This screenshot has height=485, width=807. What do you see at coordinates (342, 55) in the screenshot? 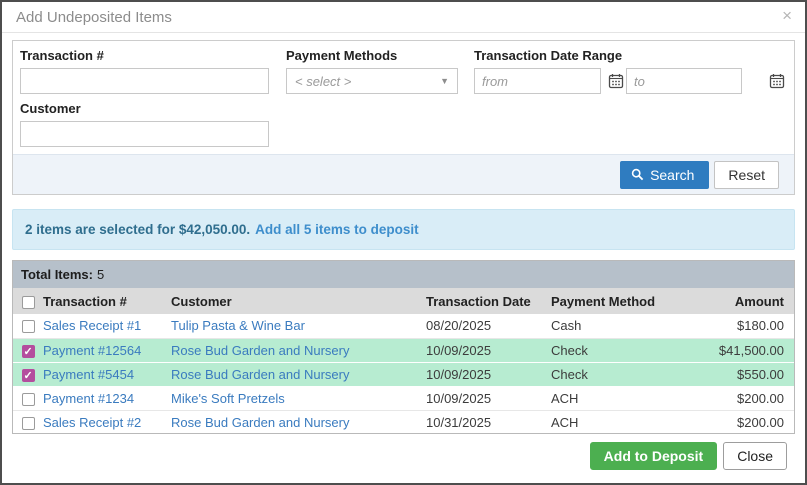
I see `payment-methods-label: Payment Methods` at bounding box center [342, 55].